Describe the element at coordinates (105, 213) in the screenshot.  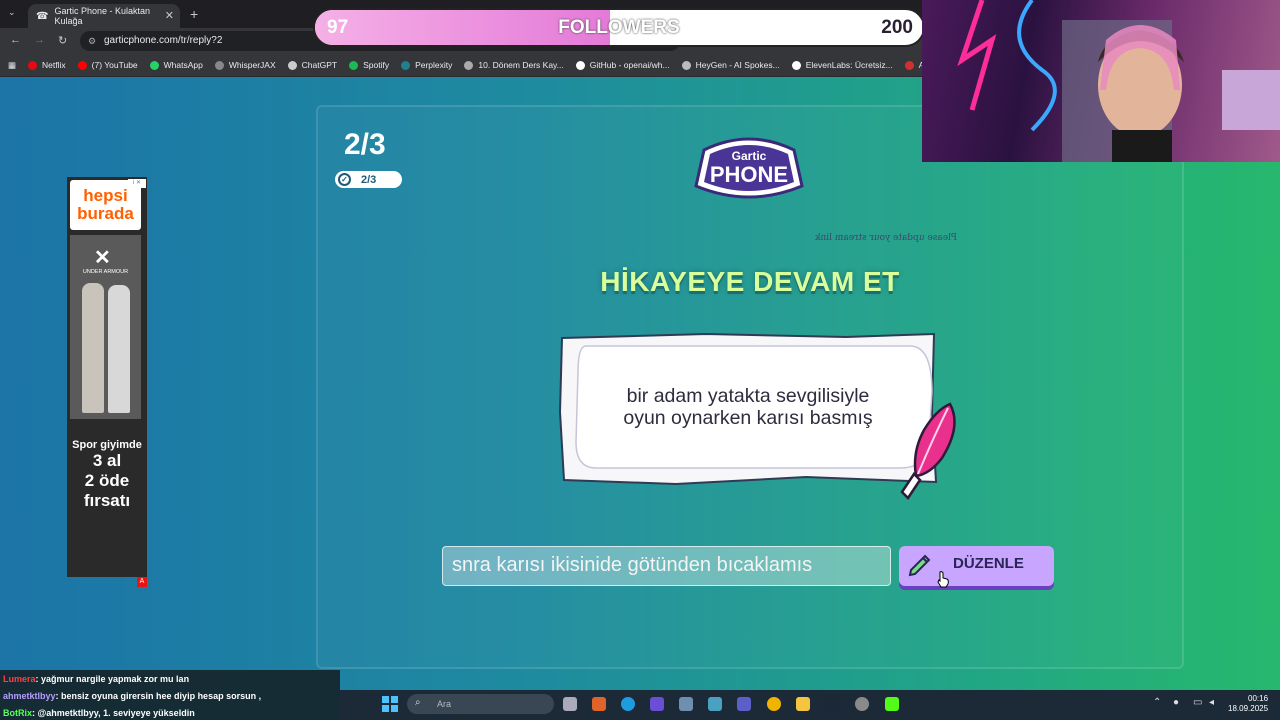
I see `ad-brand-line-2: burada` at that location.